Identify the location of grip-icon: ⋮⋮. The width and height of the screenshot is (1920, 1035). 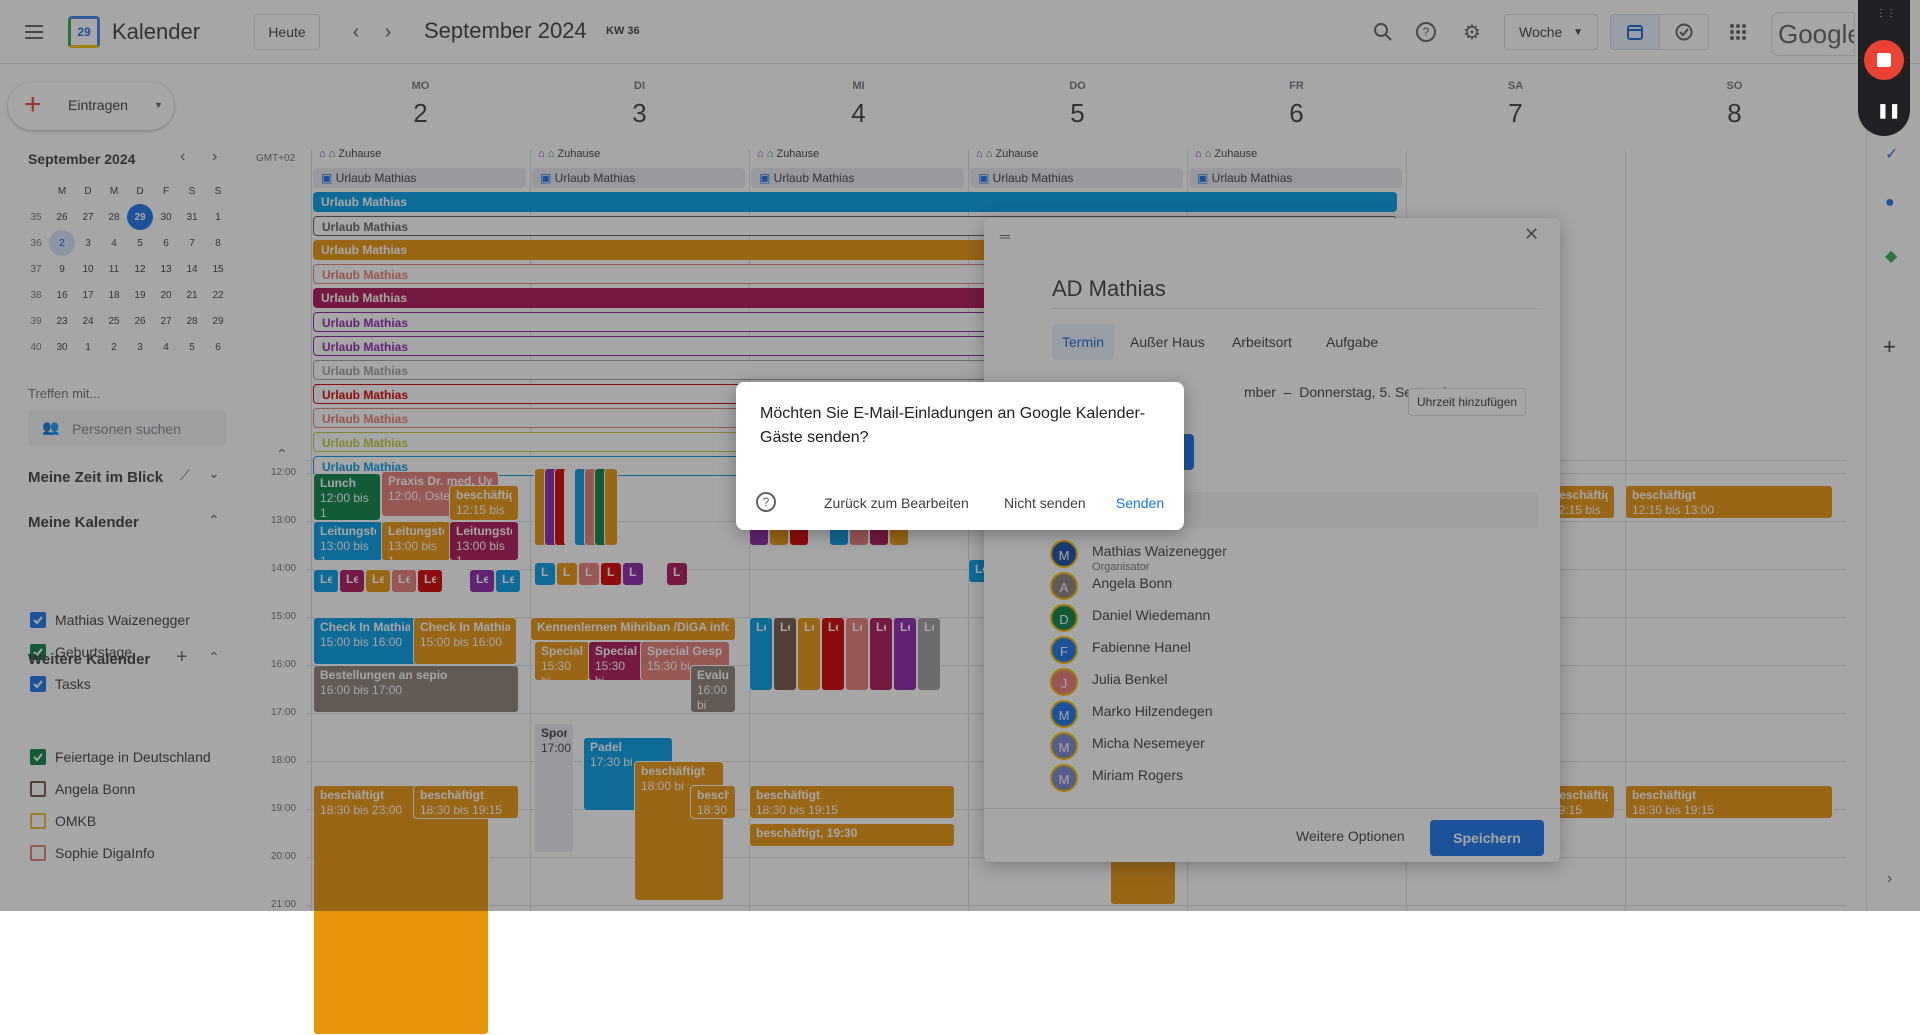
(1886, 13).